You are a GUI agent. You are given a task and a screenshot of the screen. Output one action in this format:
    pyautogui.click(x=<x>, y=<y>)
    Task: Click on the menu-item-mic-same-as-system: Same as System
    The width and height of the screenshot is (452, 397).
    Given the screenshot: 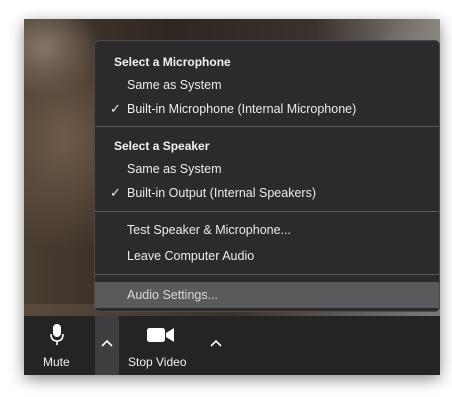 What is the action you would take?
    pyautogui.click(x=267, y=85)
    